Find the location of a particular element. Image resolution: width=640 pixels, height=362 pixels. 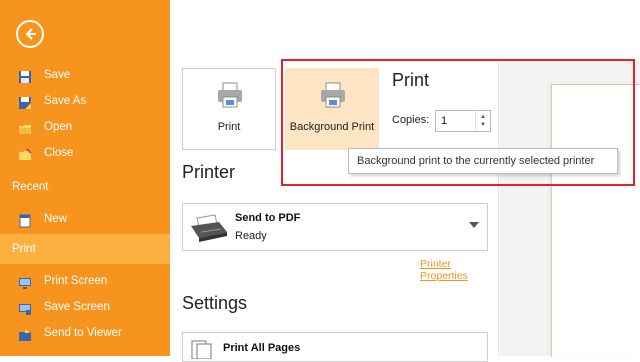

printer-dropdown: Send to PDF Ready is located at coordinates (335, 227).